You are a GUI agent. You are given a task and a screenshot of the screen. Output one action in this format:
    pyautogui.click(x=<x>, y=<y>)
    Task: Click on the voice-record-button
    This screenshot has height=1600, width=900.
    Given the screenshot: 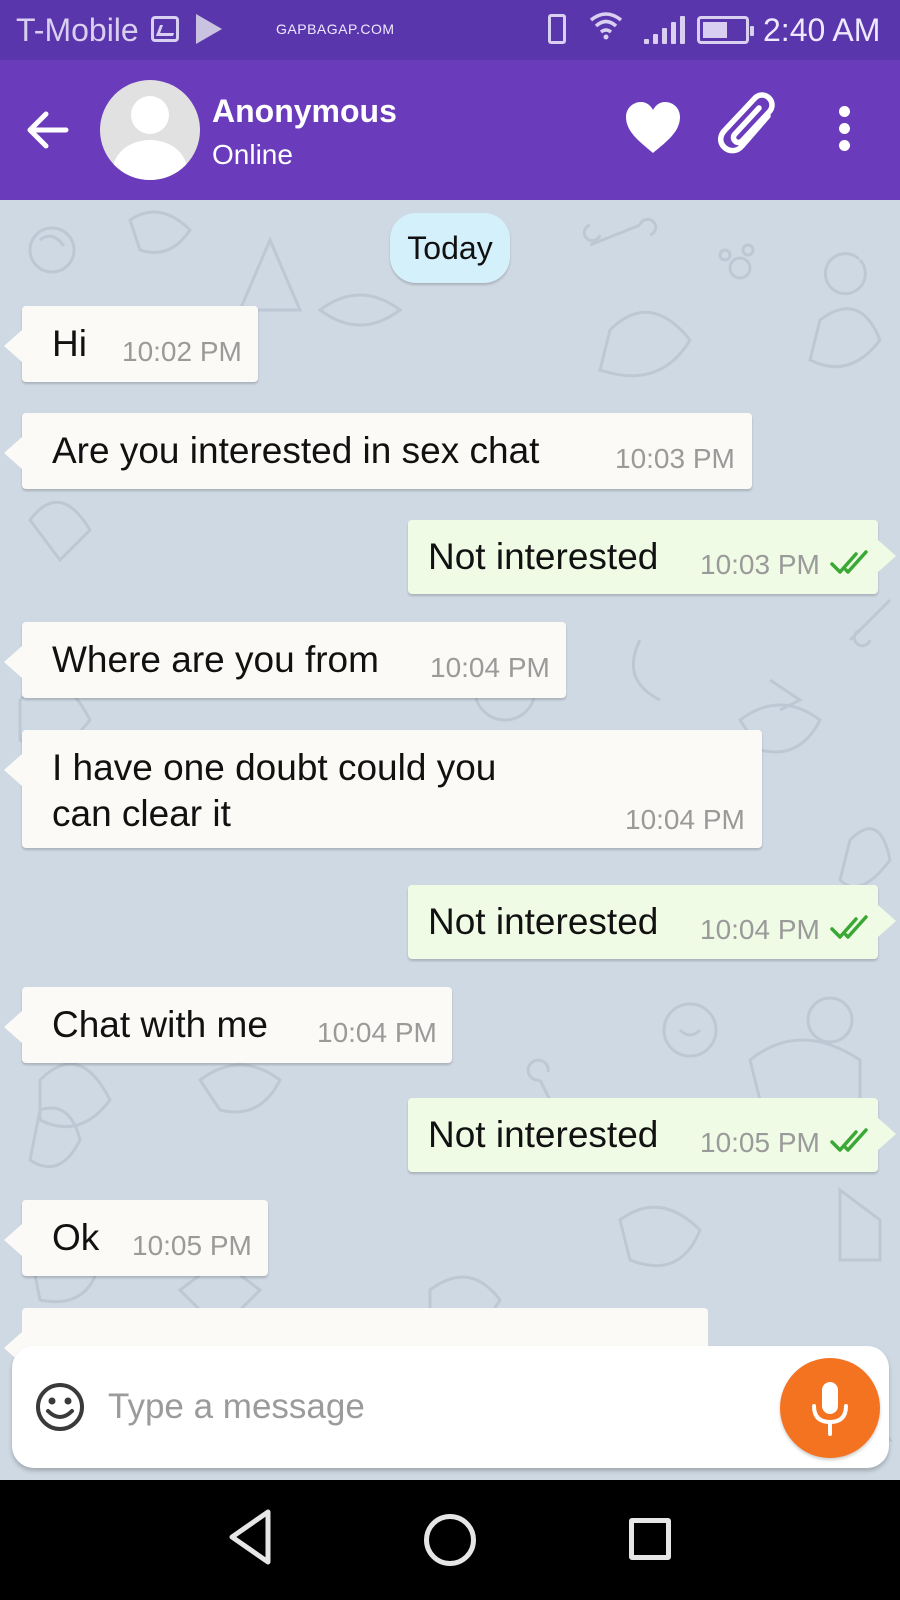 What is the action you would take?
    pyautogui.click(x=830, y=1408)
    